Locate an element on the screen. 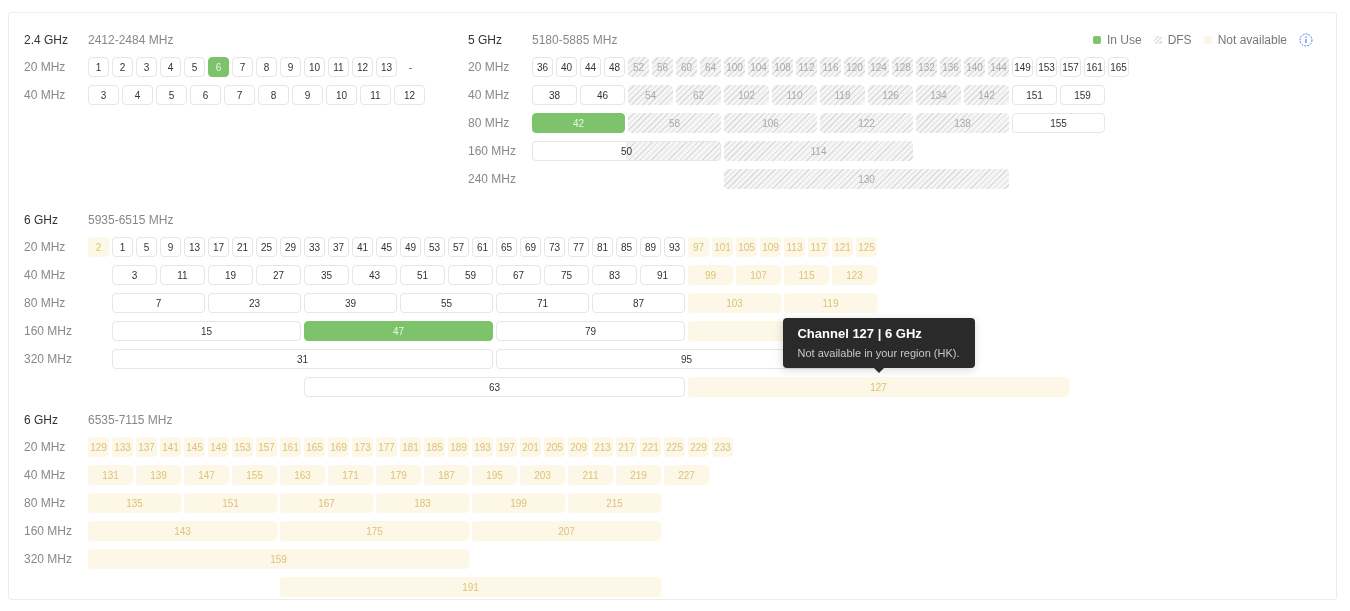 This screenshot has width=1350, height=611. channel-chip: 3 is located at coordinates (103, 95).